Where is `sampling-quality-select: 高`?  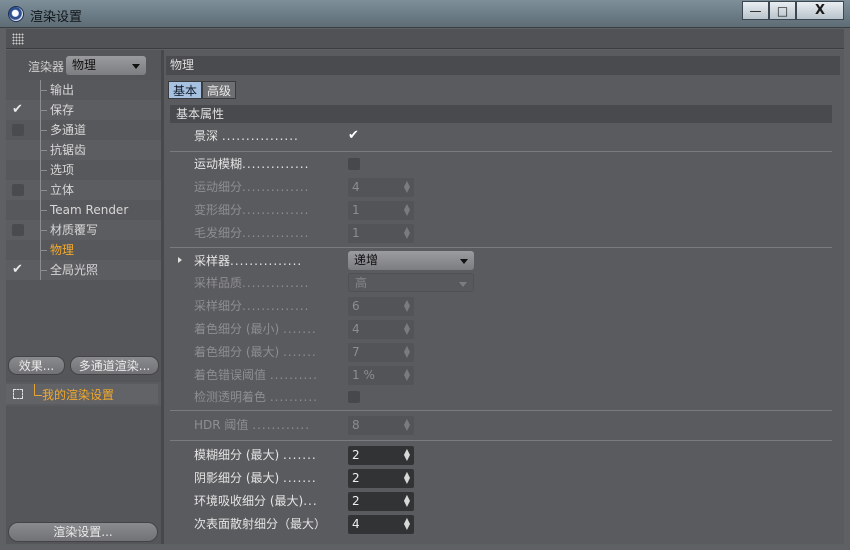
sampling-quality-select: 高 is located at coordinates (411, 282).